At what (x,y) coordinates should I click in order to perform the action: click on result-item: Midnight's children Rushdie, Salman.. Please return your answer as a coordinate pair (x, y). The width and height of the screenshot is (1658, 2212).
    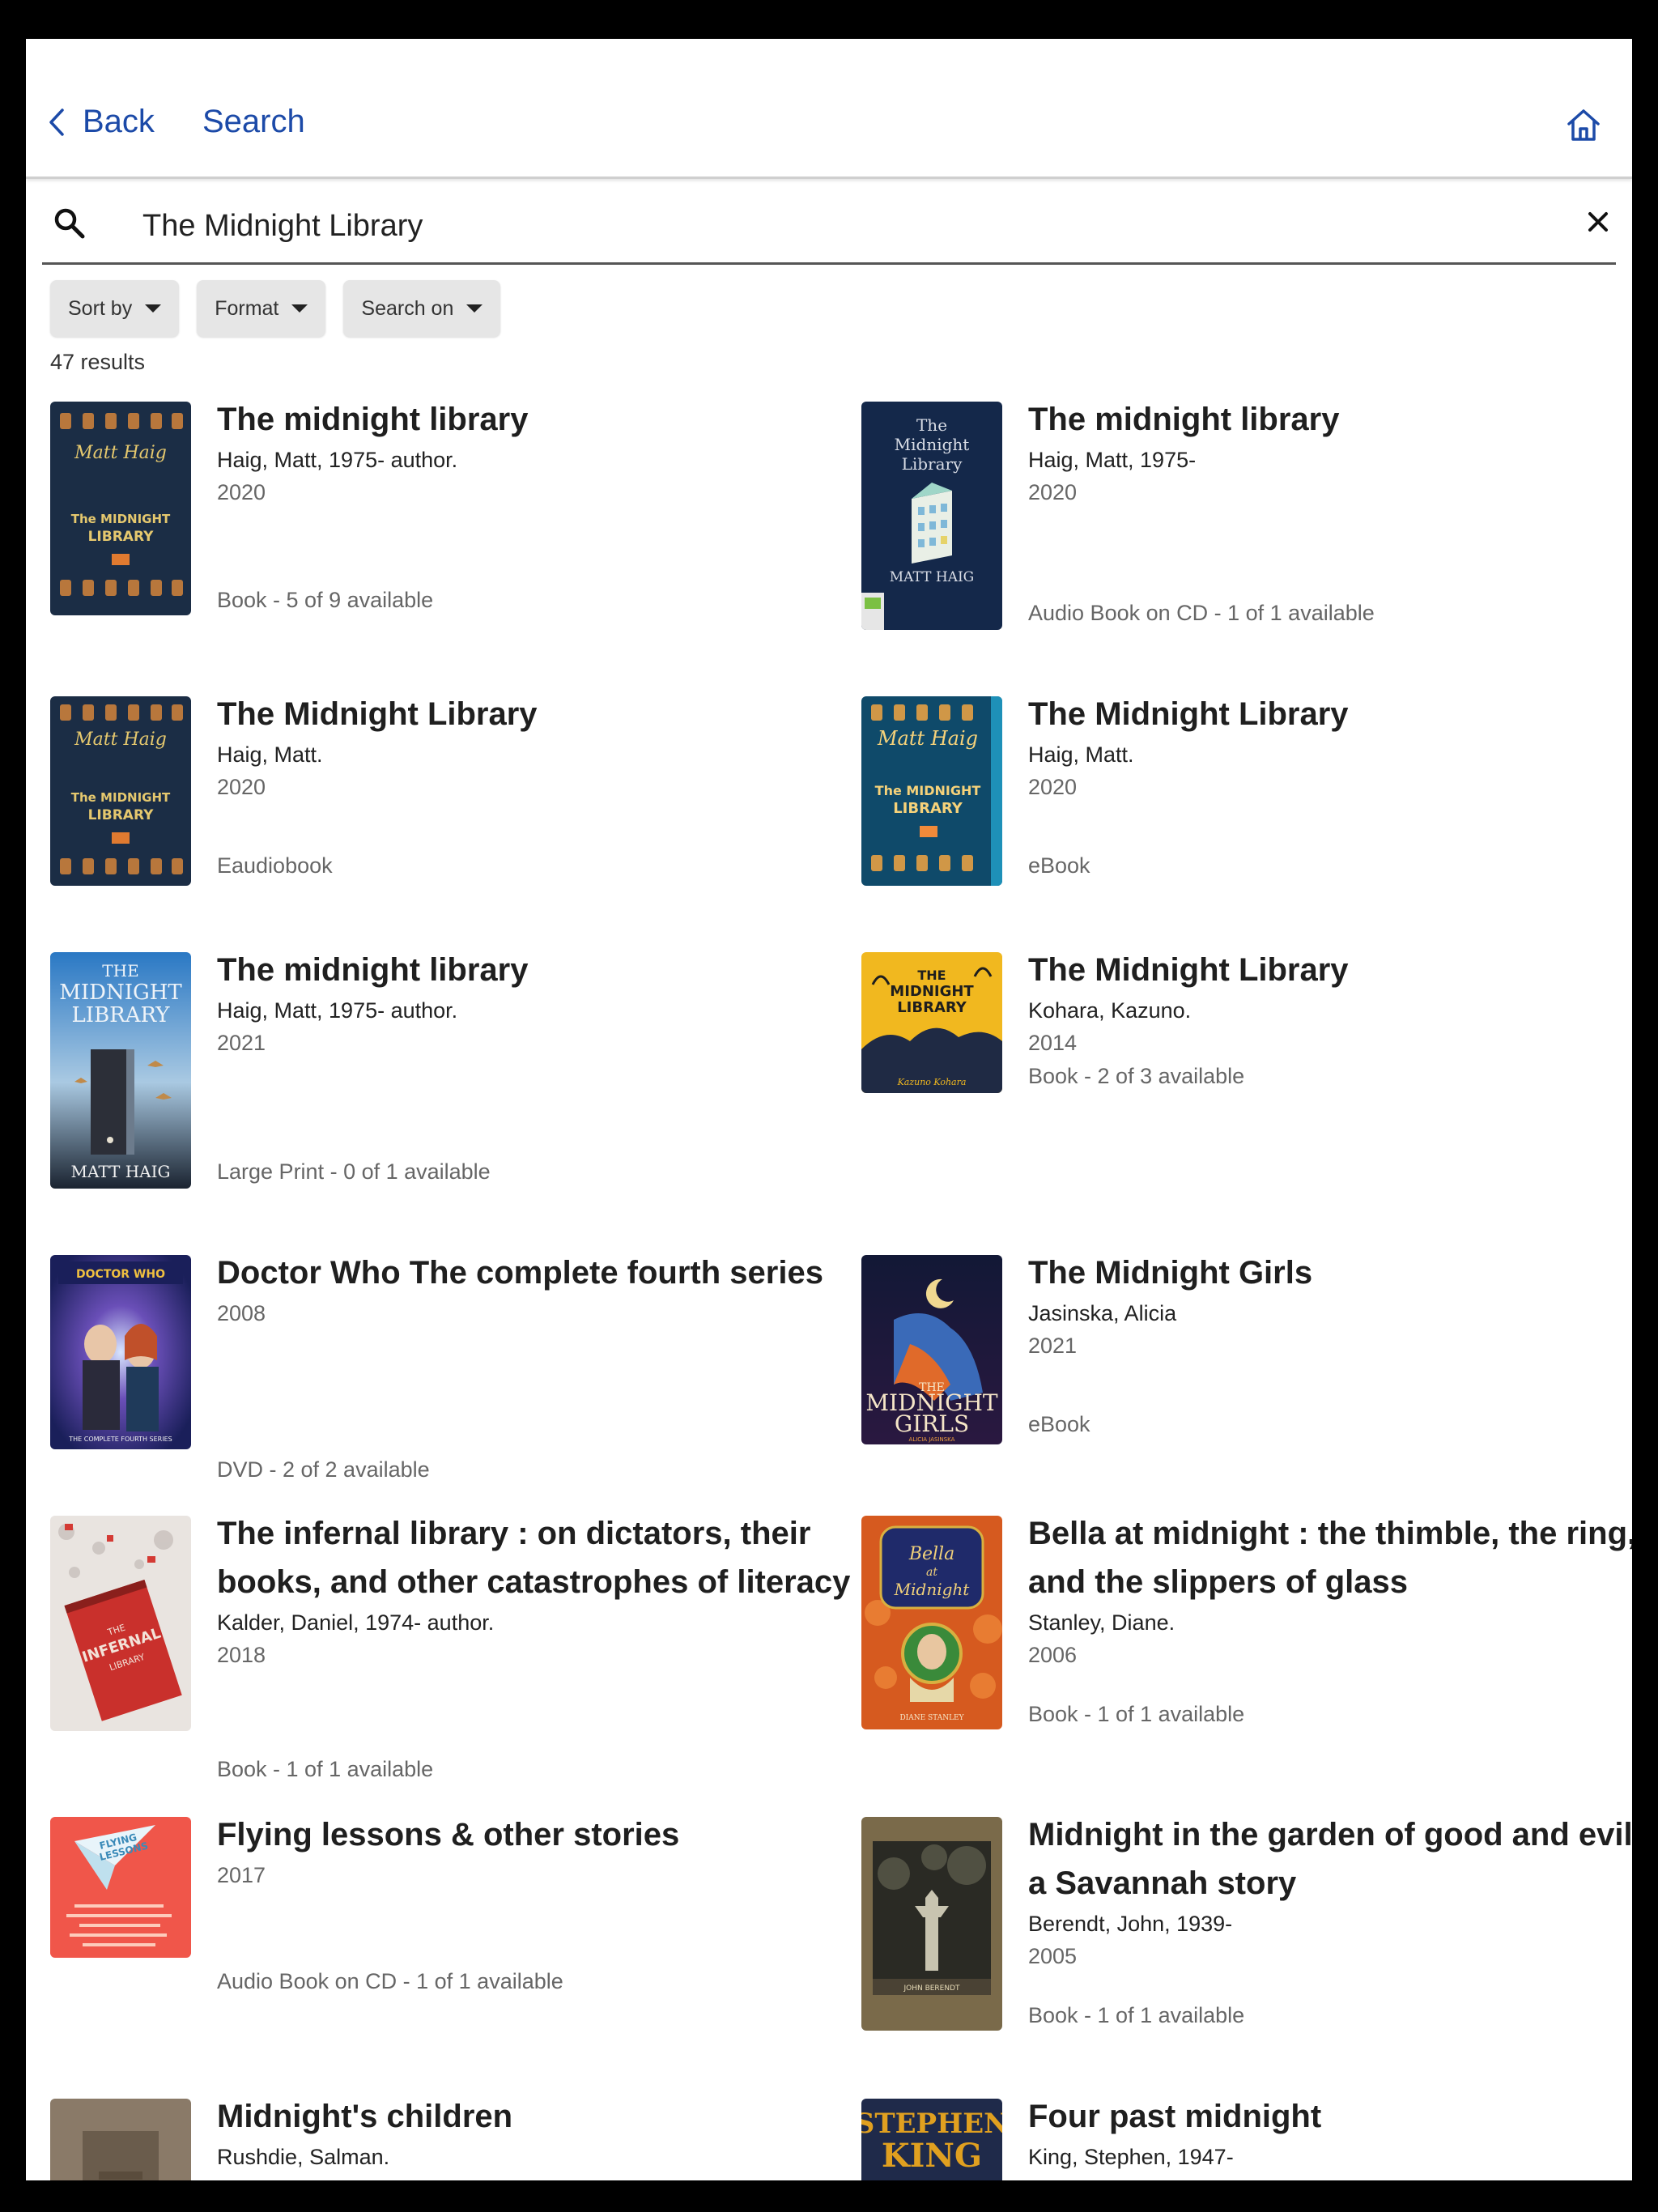
    Looking at the image, I should click on (430, 2139).